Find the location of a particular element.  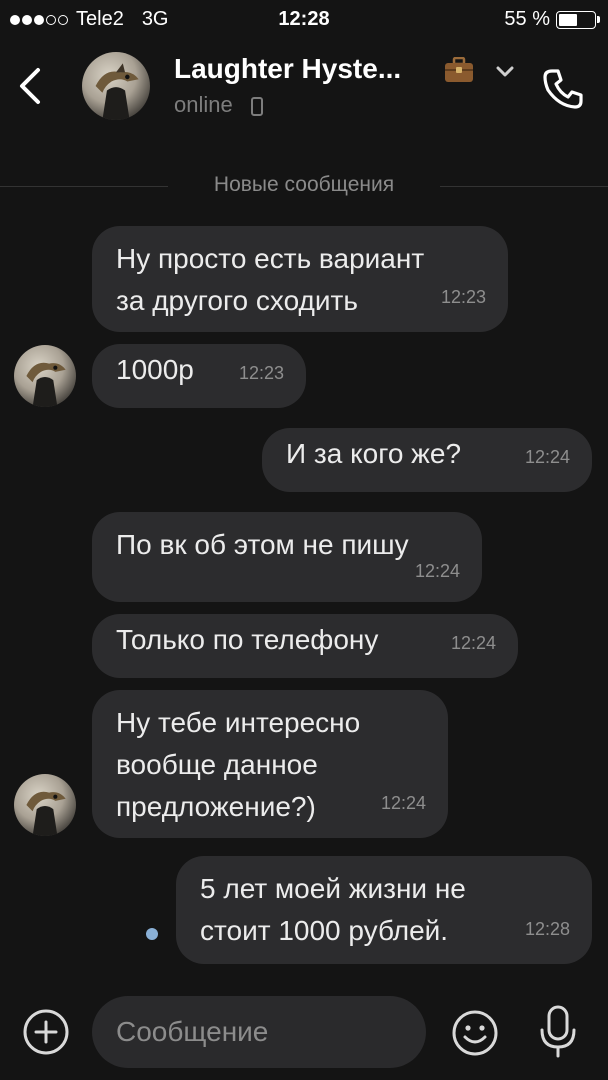

message-bubble-incoming: 1000р 12:23 is located at coordinates (199, 376).